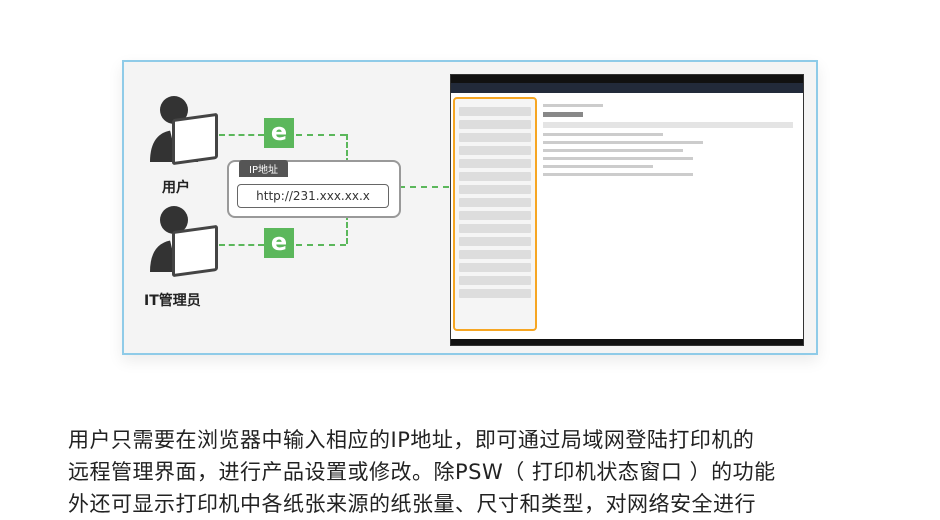  What do you see at coordinates (627, 88) in the screenshot?
I see `screenshot-title-bar` at bounding box center [627, 88].